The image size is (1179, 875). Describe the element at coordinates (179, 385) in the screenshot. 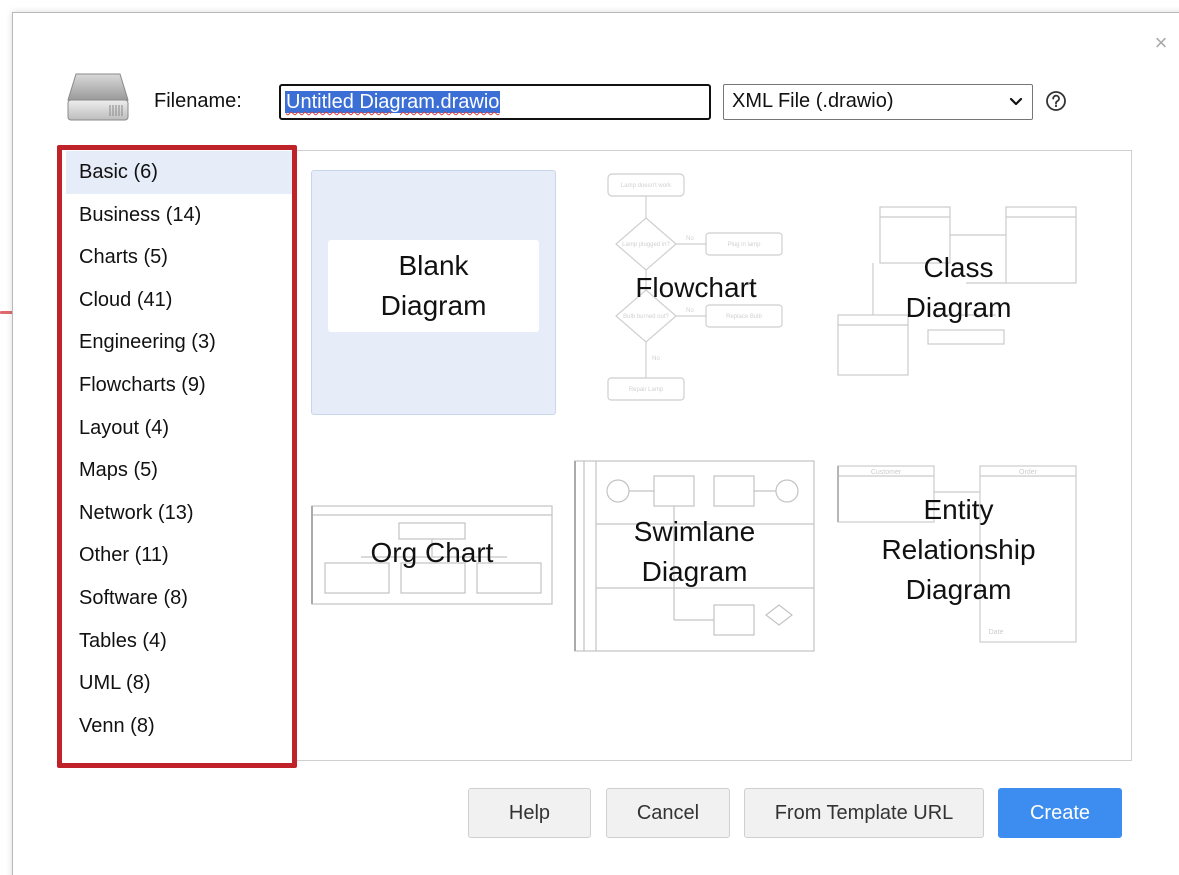

I see `category-item: Flowcharts (9)` at that location.